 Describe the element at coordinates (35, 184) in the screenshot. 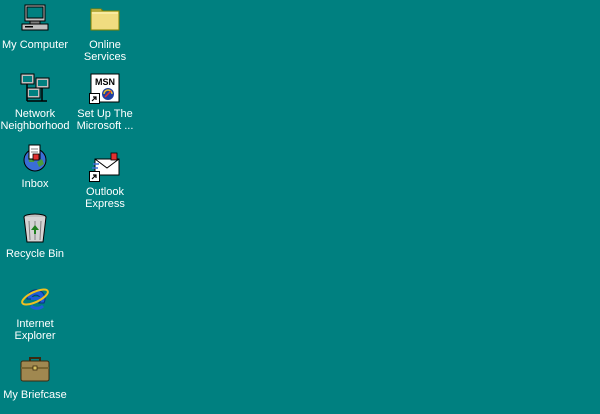

I see `desktop-icon-label: Inbox` at that location.